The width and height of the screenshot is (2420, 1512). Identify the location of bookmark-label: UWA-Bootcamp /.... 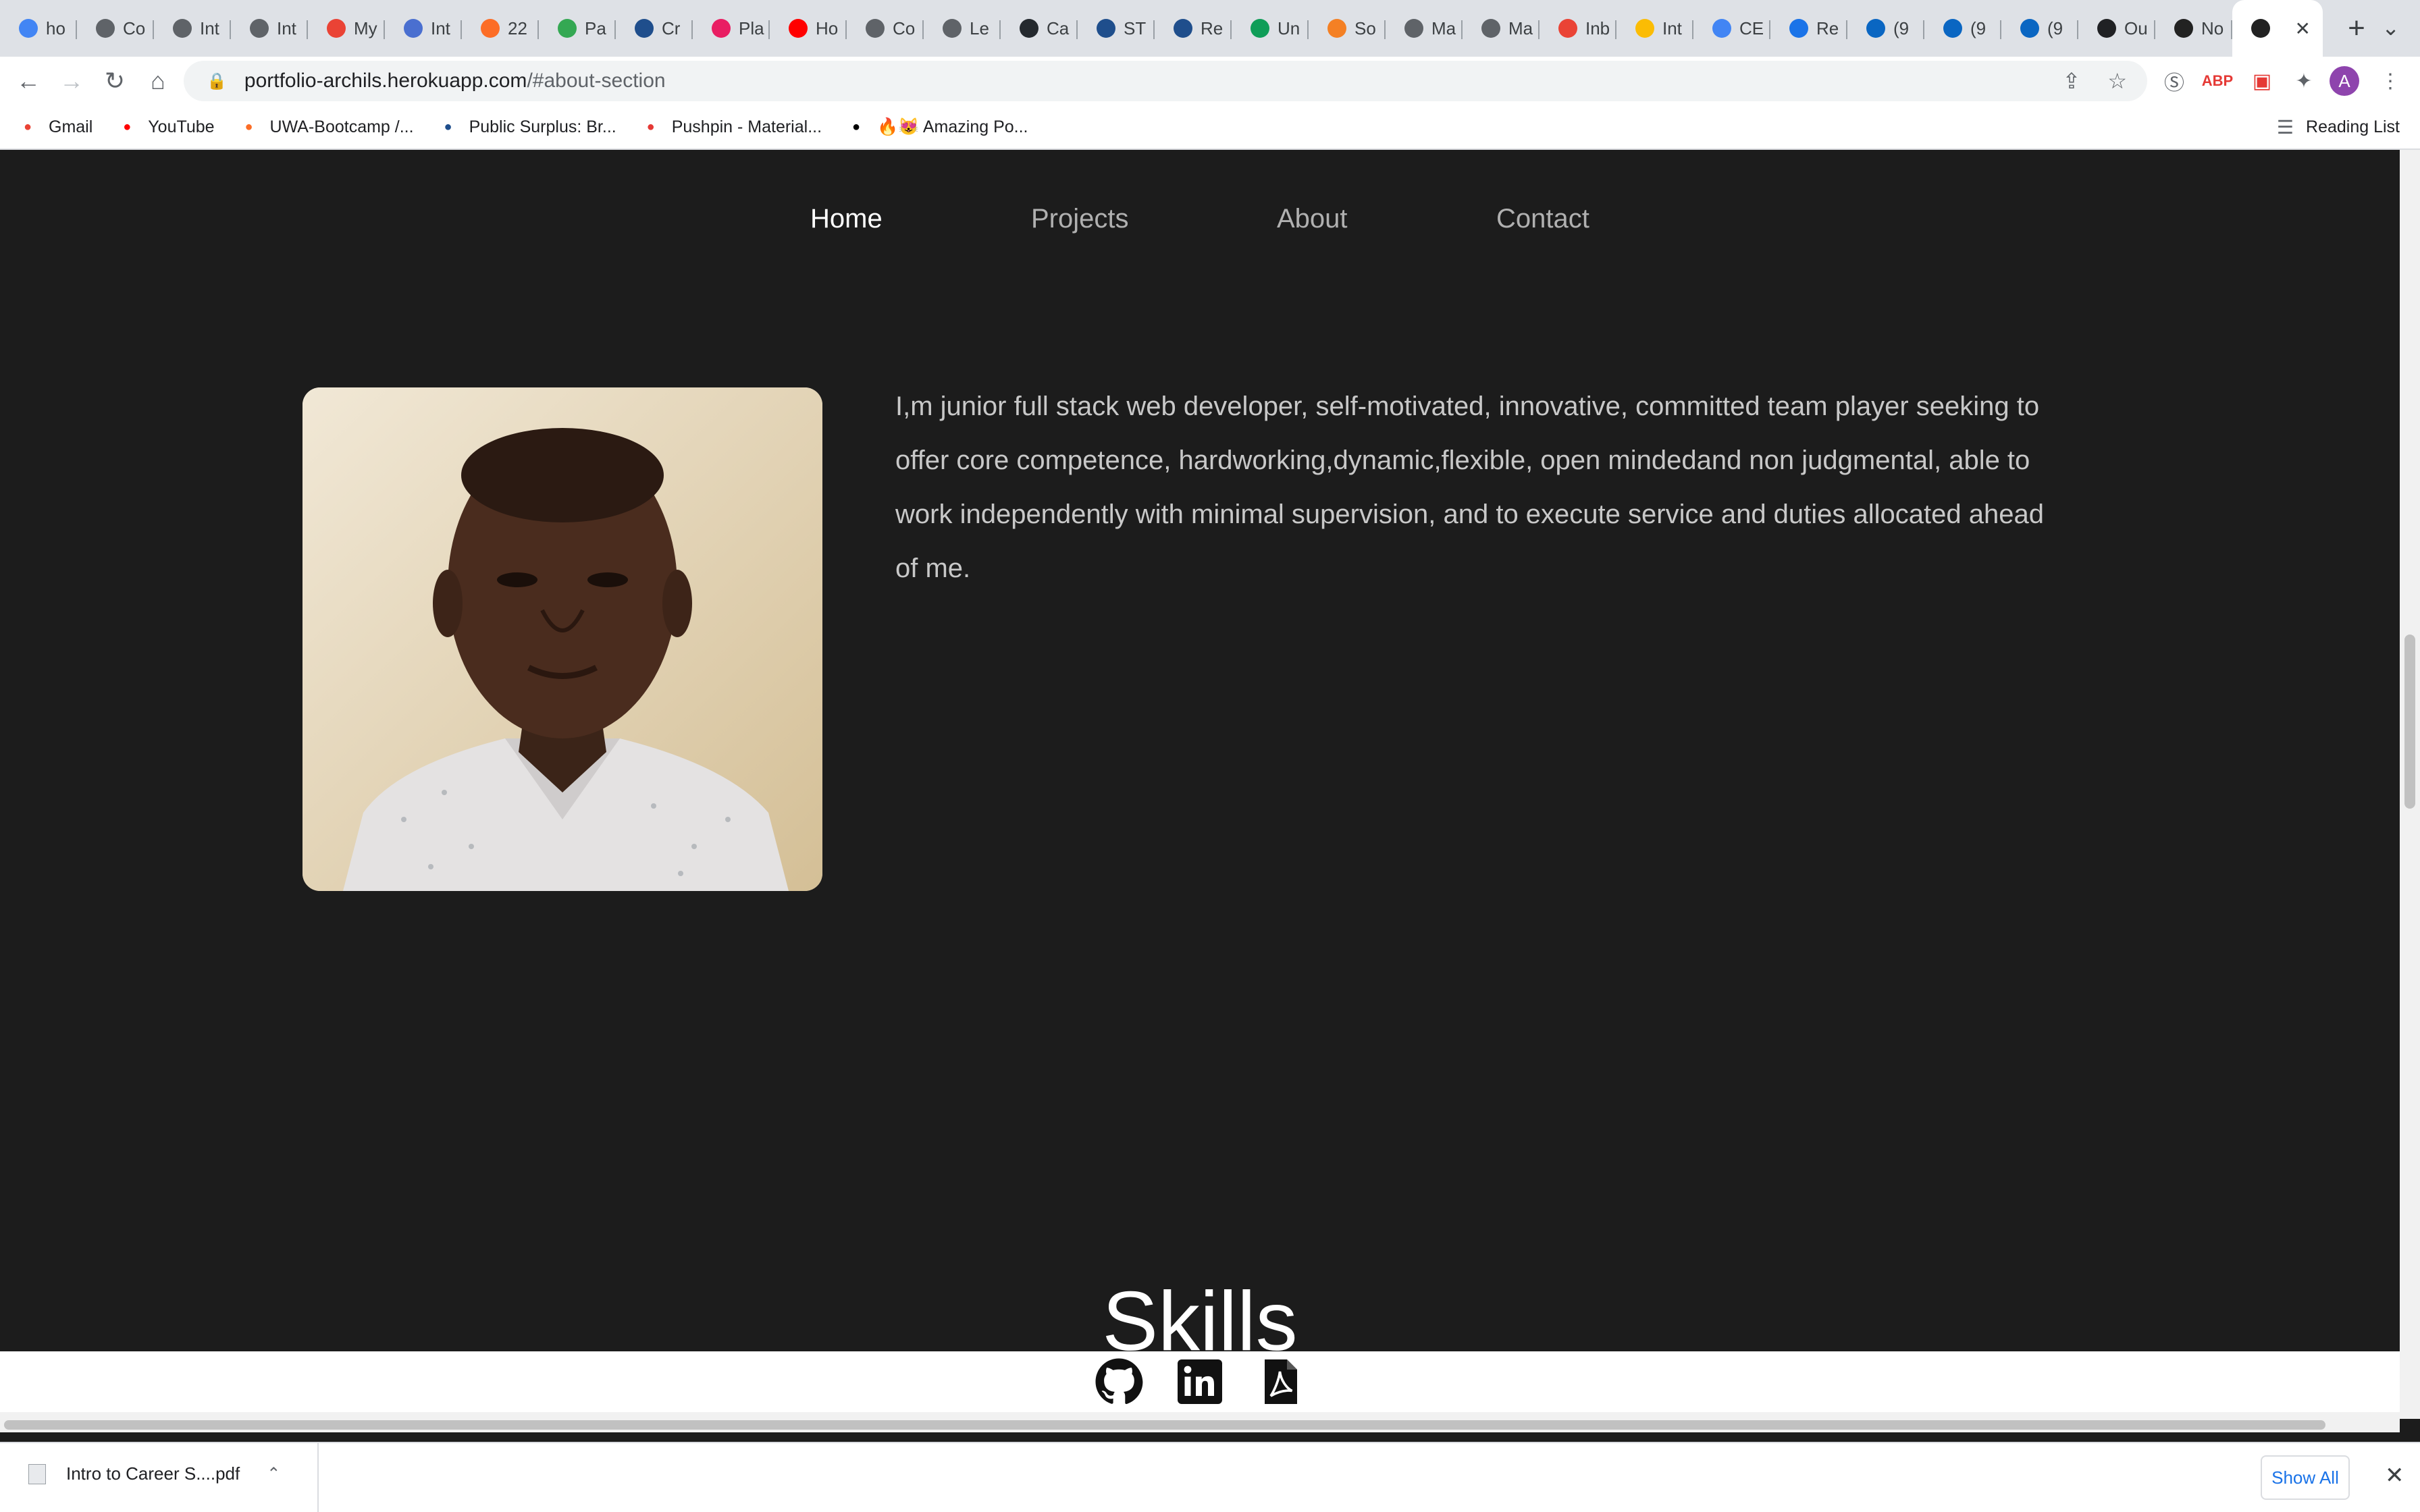
(341, 126).